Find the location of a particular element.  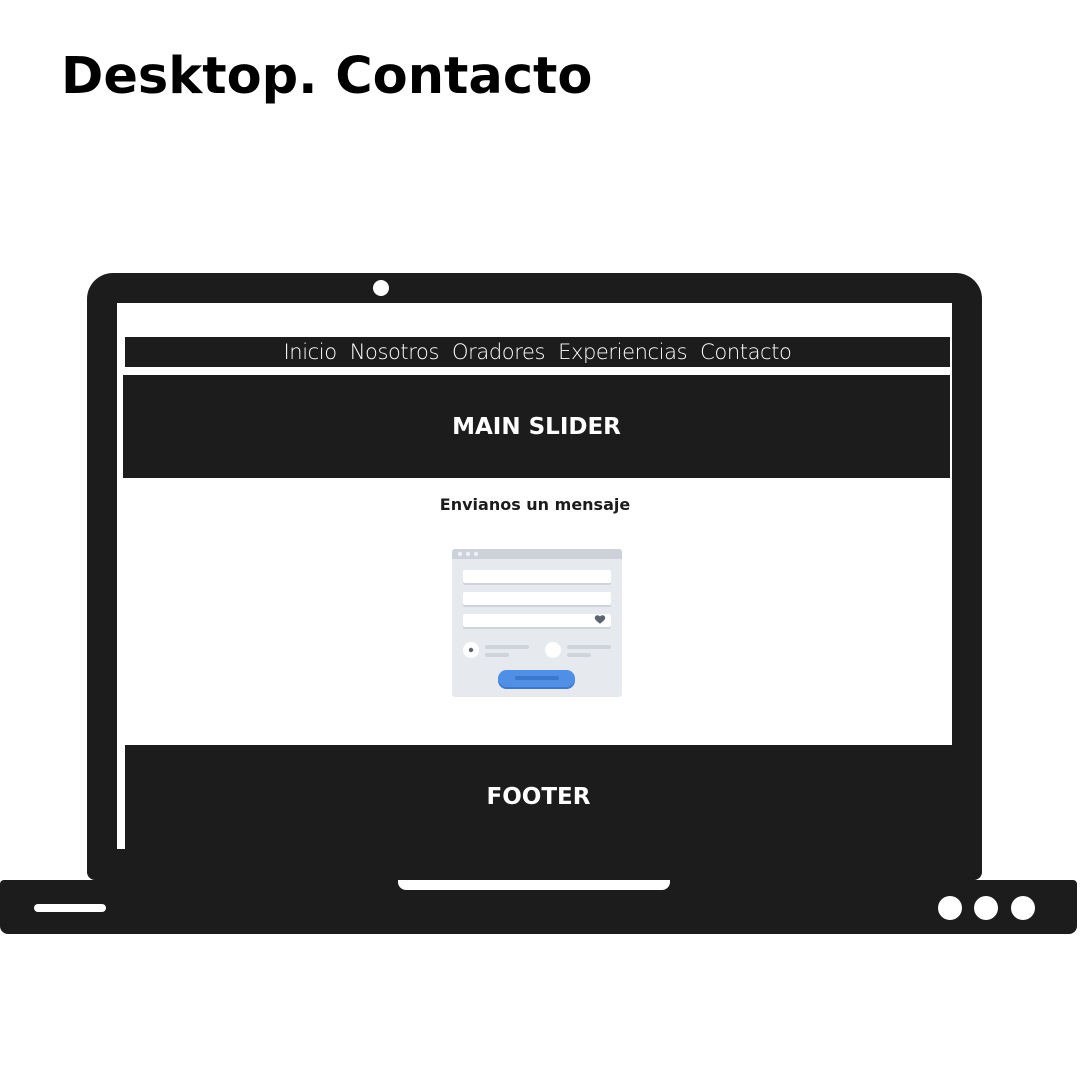

nav-item-contacto: Contacto is located at coordinates (746, 352).